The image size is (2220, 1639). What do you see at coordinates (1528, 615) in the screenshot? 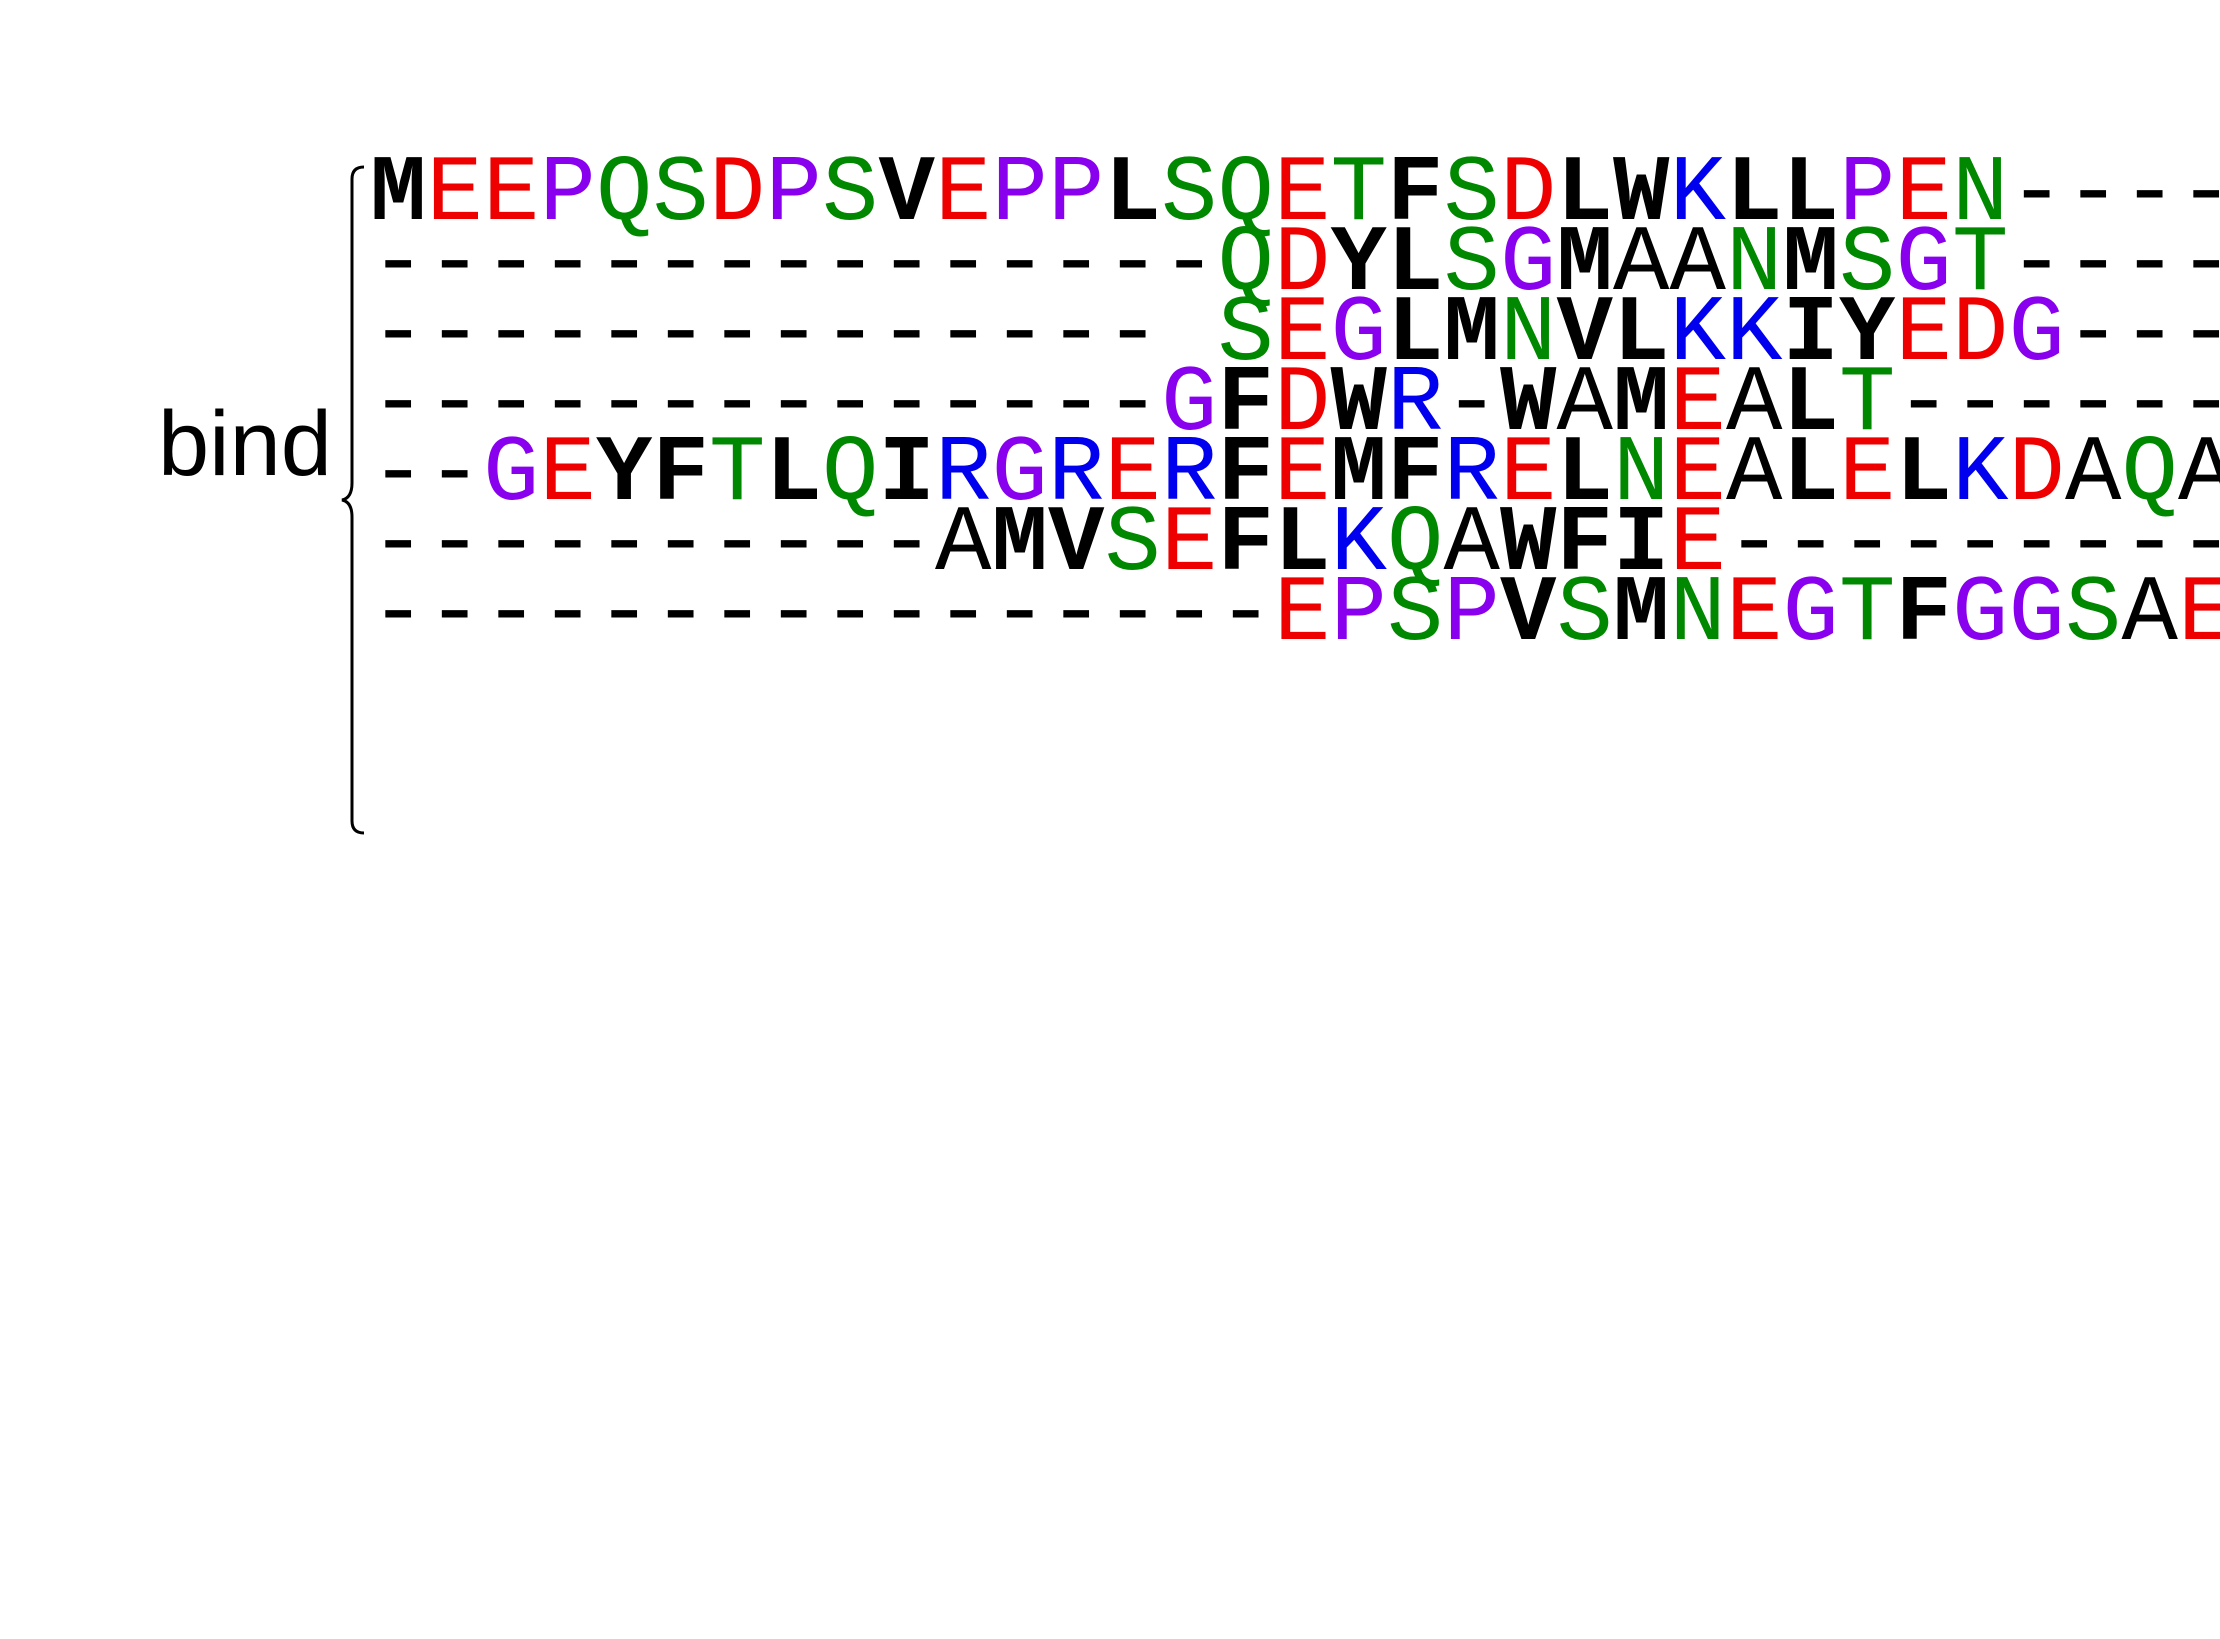
I see `residue: V` at bounding box center [1528, 615].